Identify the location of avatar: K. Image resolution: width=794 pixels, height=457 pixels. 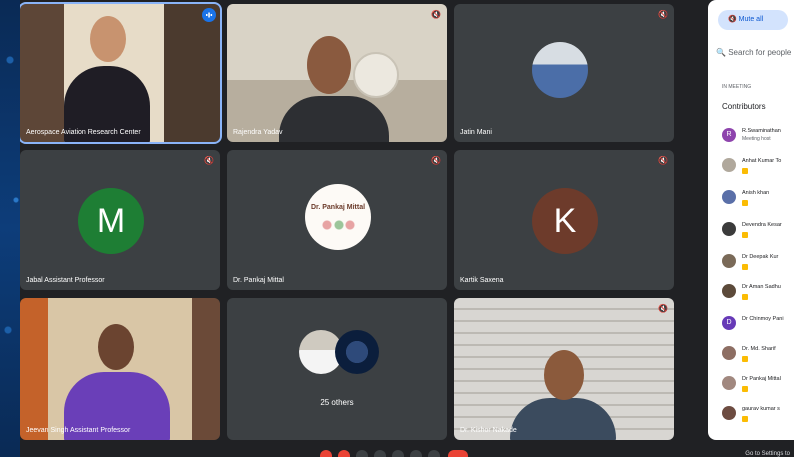
(565, 221).